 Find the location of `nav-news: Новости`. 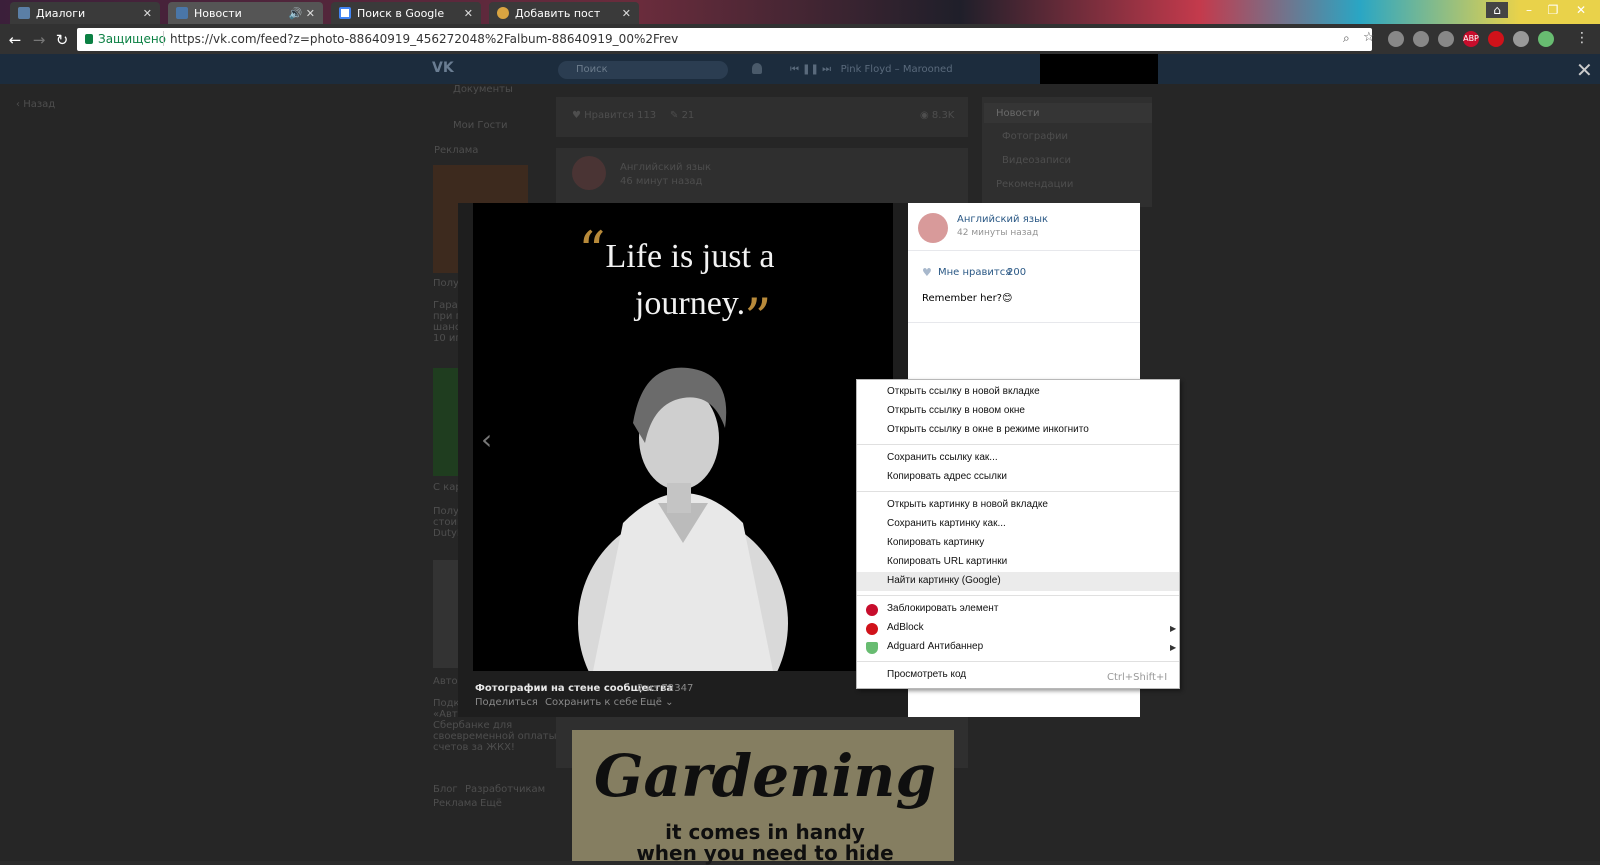

nav-news: Новости is located at coordinates (1017, 113).